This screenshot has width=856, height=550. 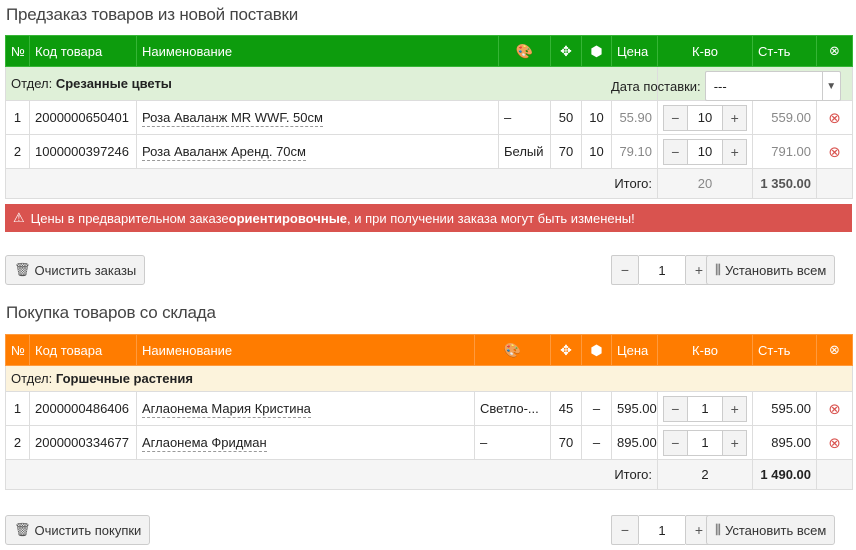 I want to click on row-size: 50, so click(x=566, y=117).